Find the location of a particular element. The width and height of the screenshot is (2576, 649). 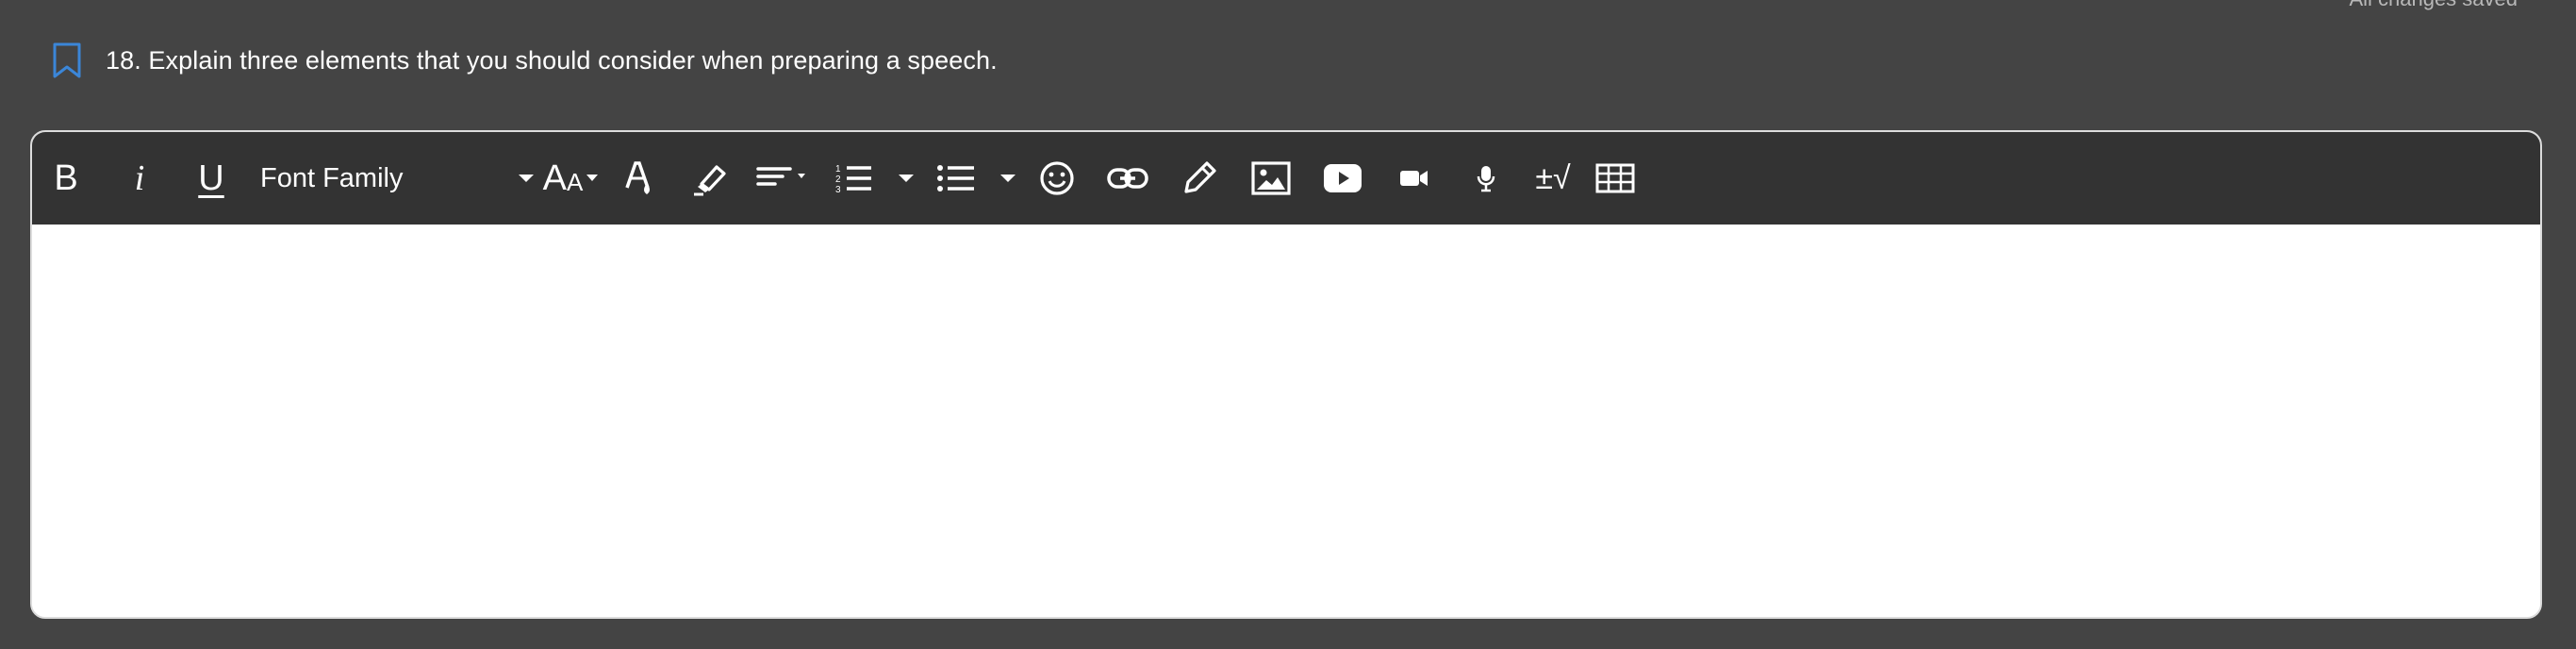

youtube-icon is located at coordinates (1343, 178).